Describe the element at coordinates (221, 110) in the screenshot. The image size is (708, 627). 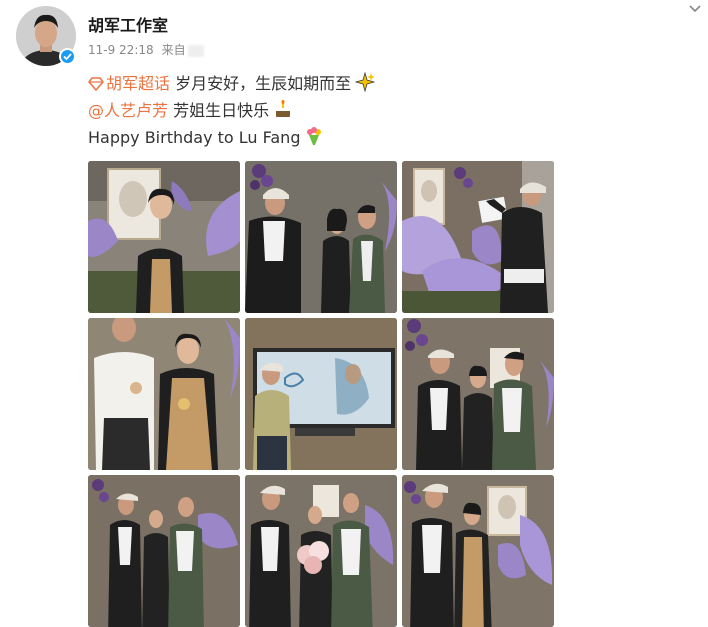
I see `line2-text: 芳姐生日快乐` at that location.